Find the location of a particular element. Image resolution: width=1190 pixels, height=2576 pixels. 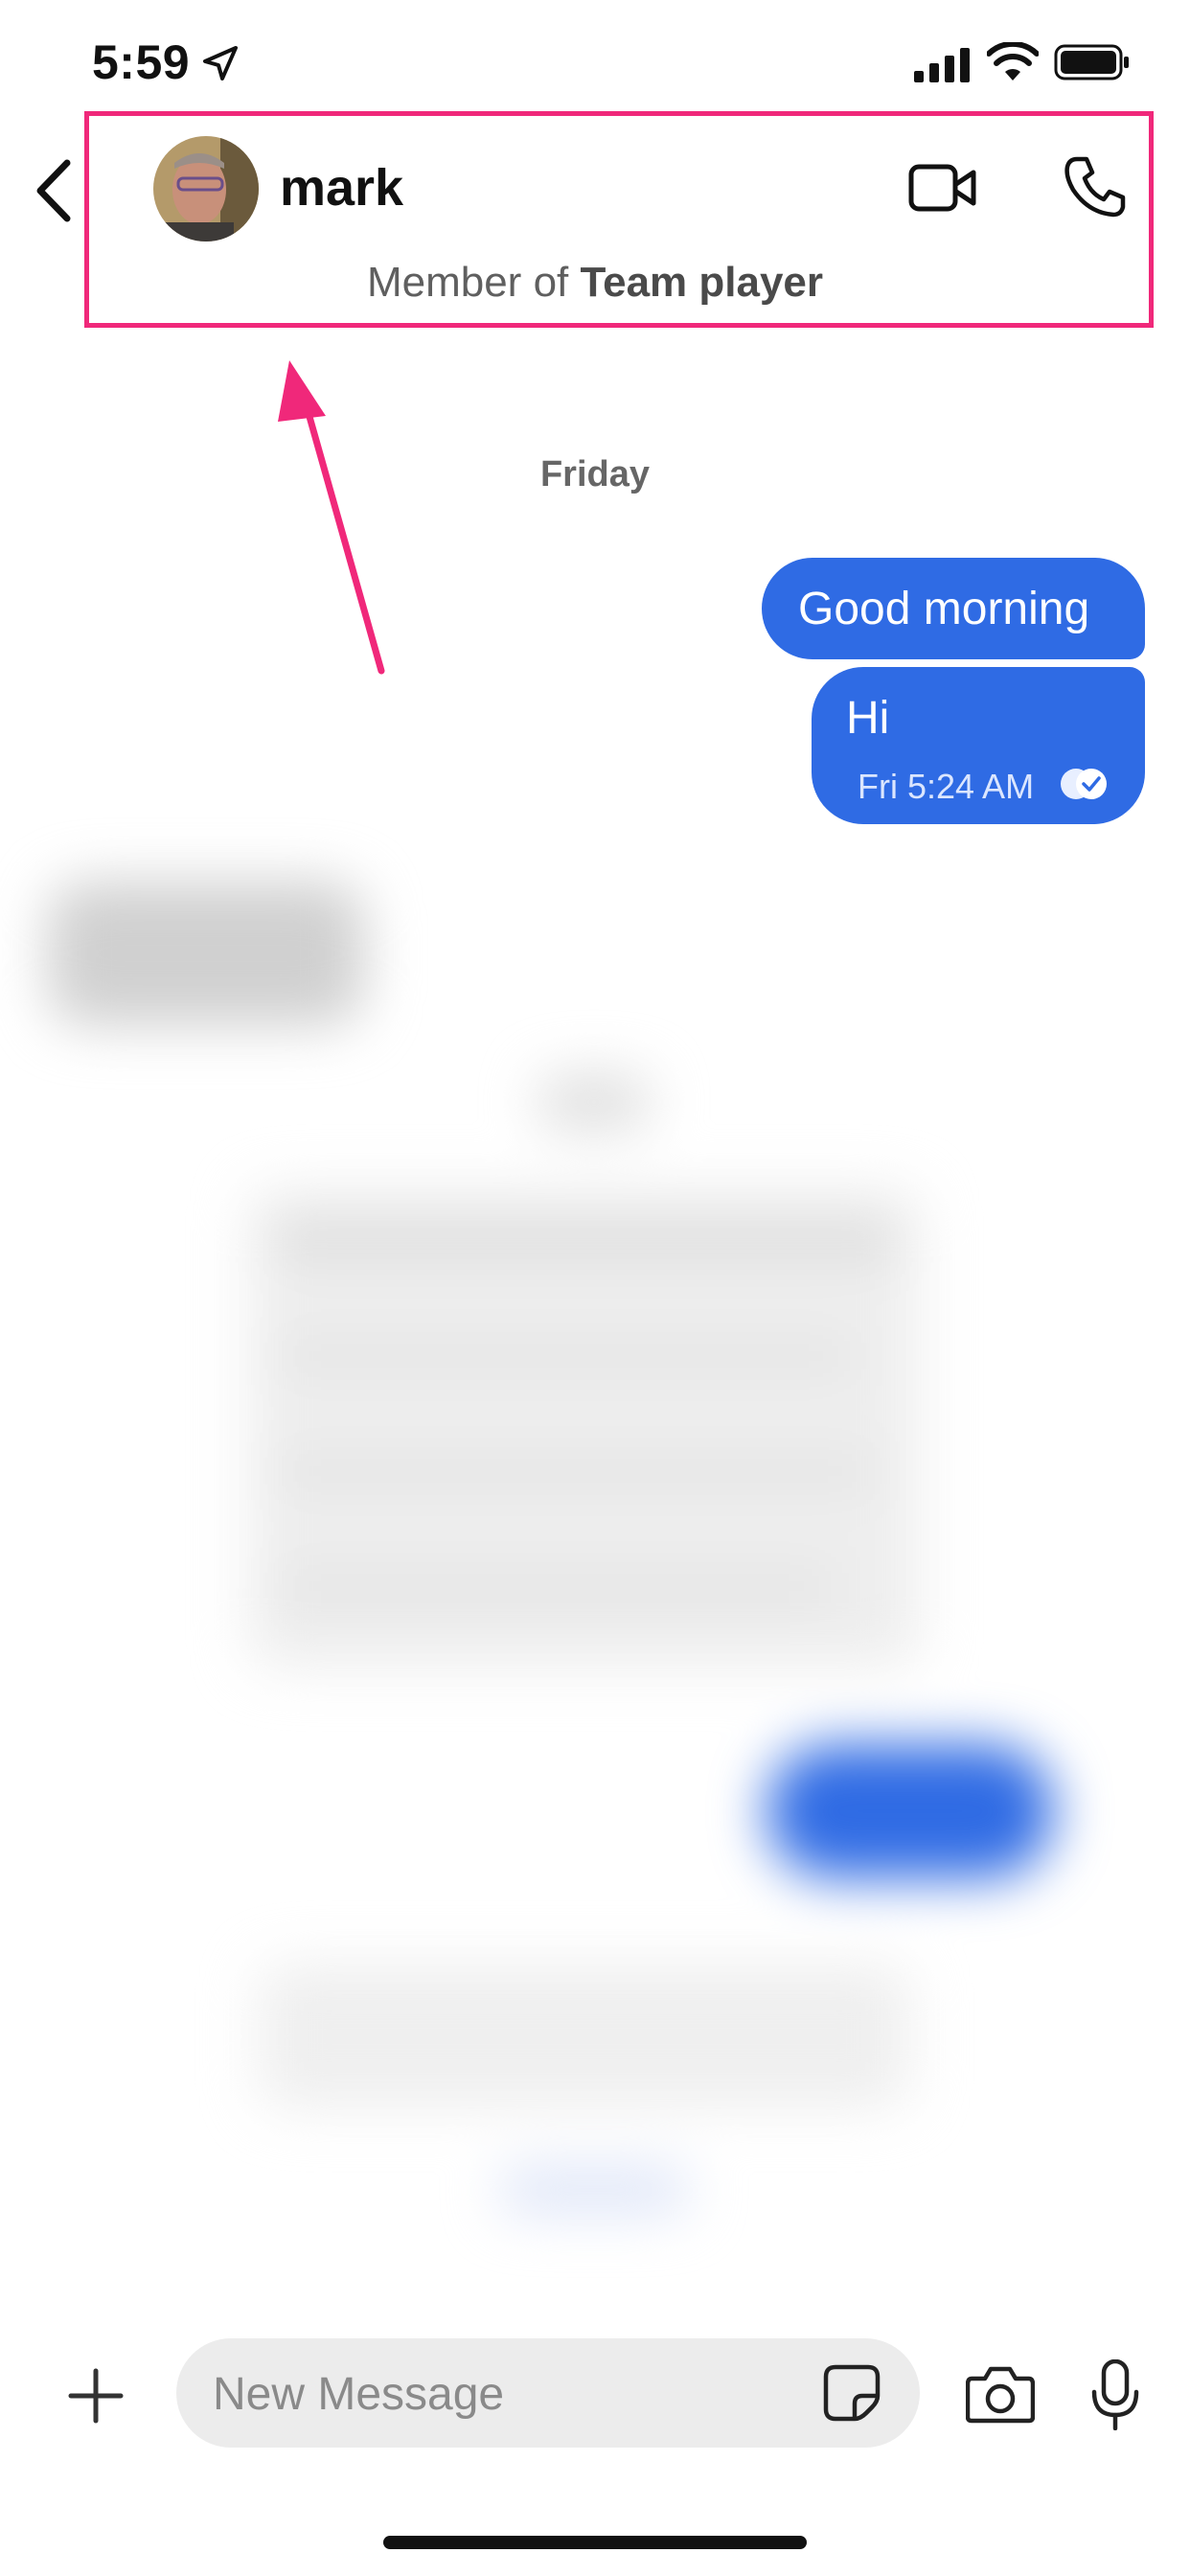

signal-icon is located at coordinates (942, 65).